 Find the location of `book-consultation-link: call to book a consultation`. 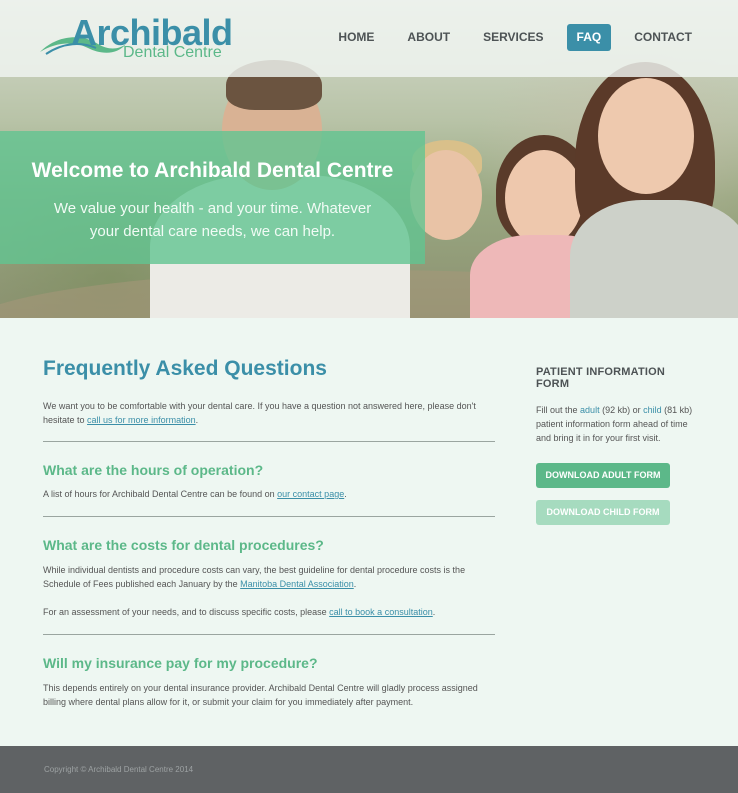

book-consultation-link: call to book a consultation is located at coordinates (381, 612).